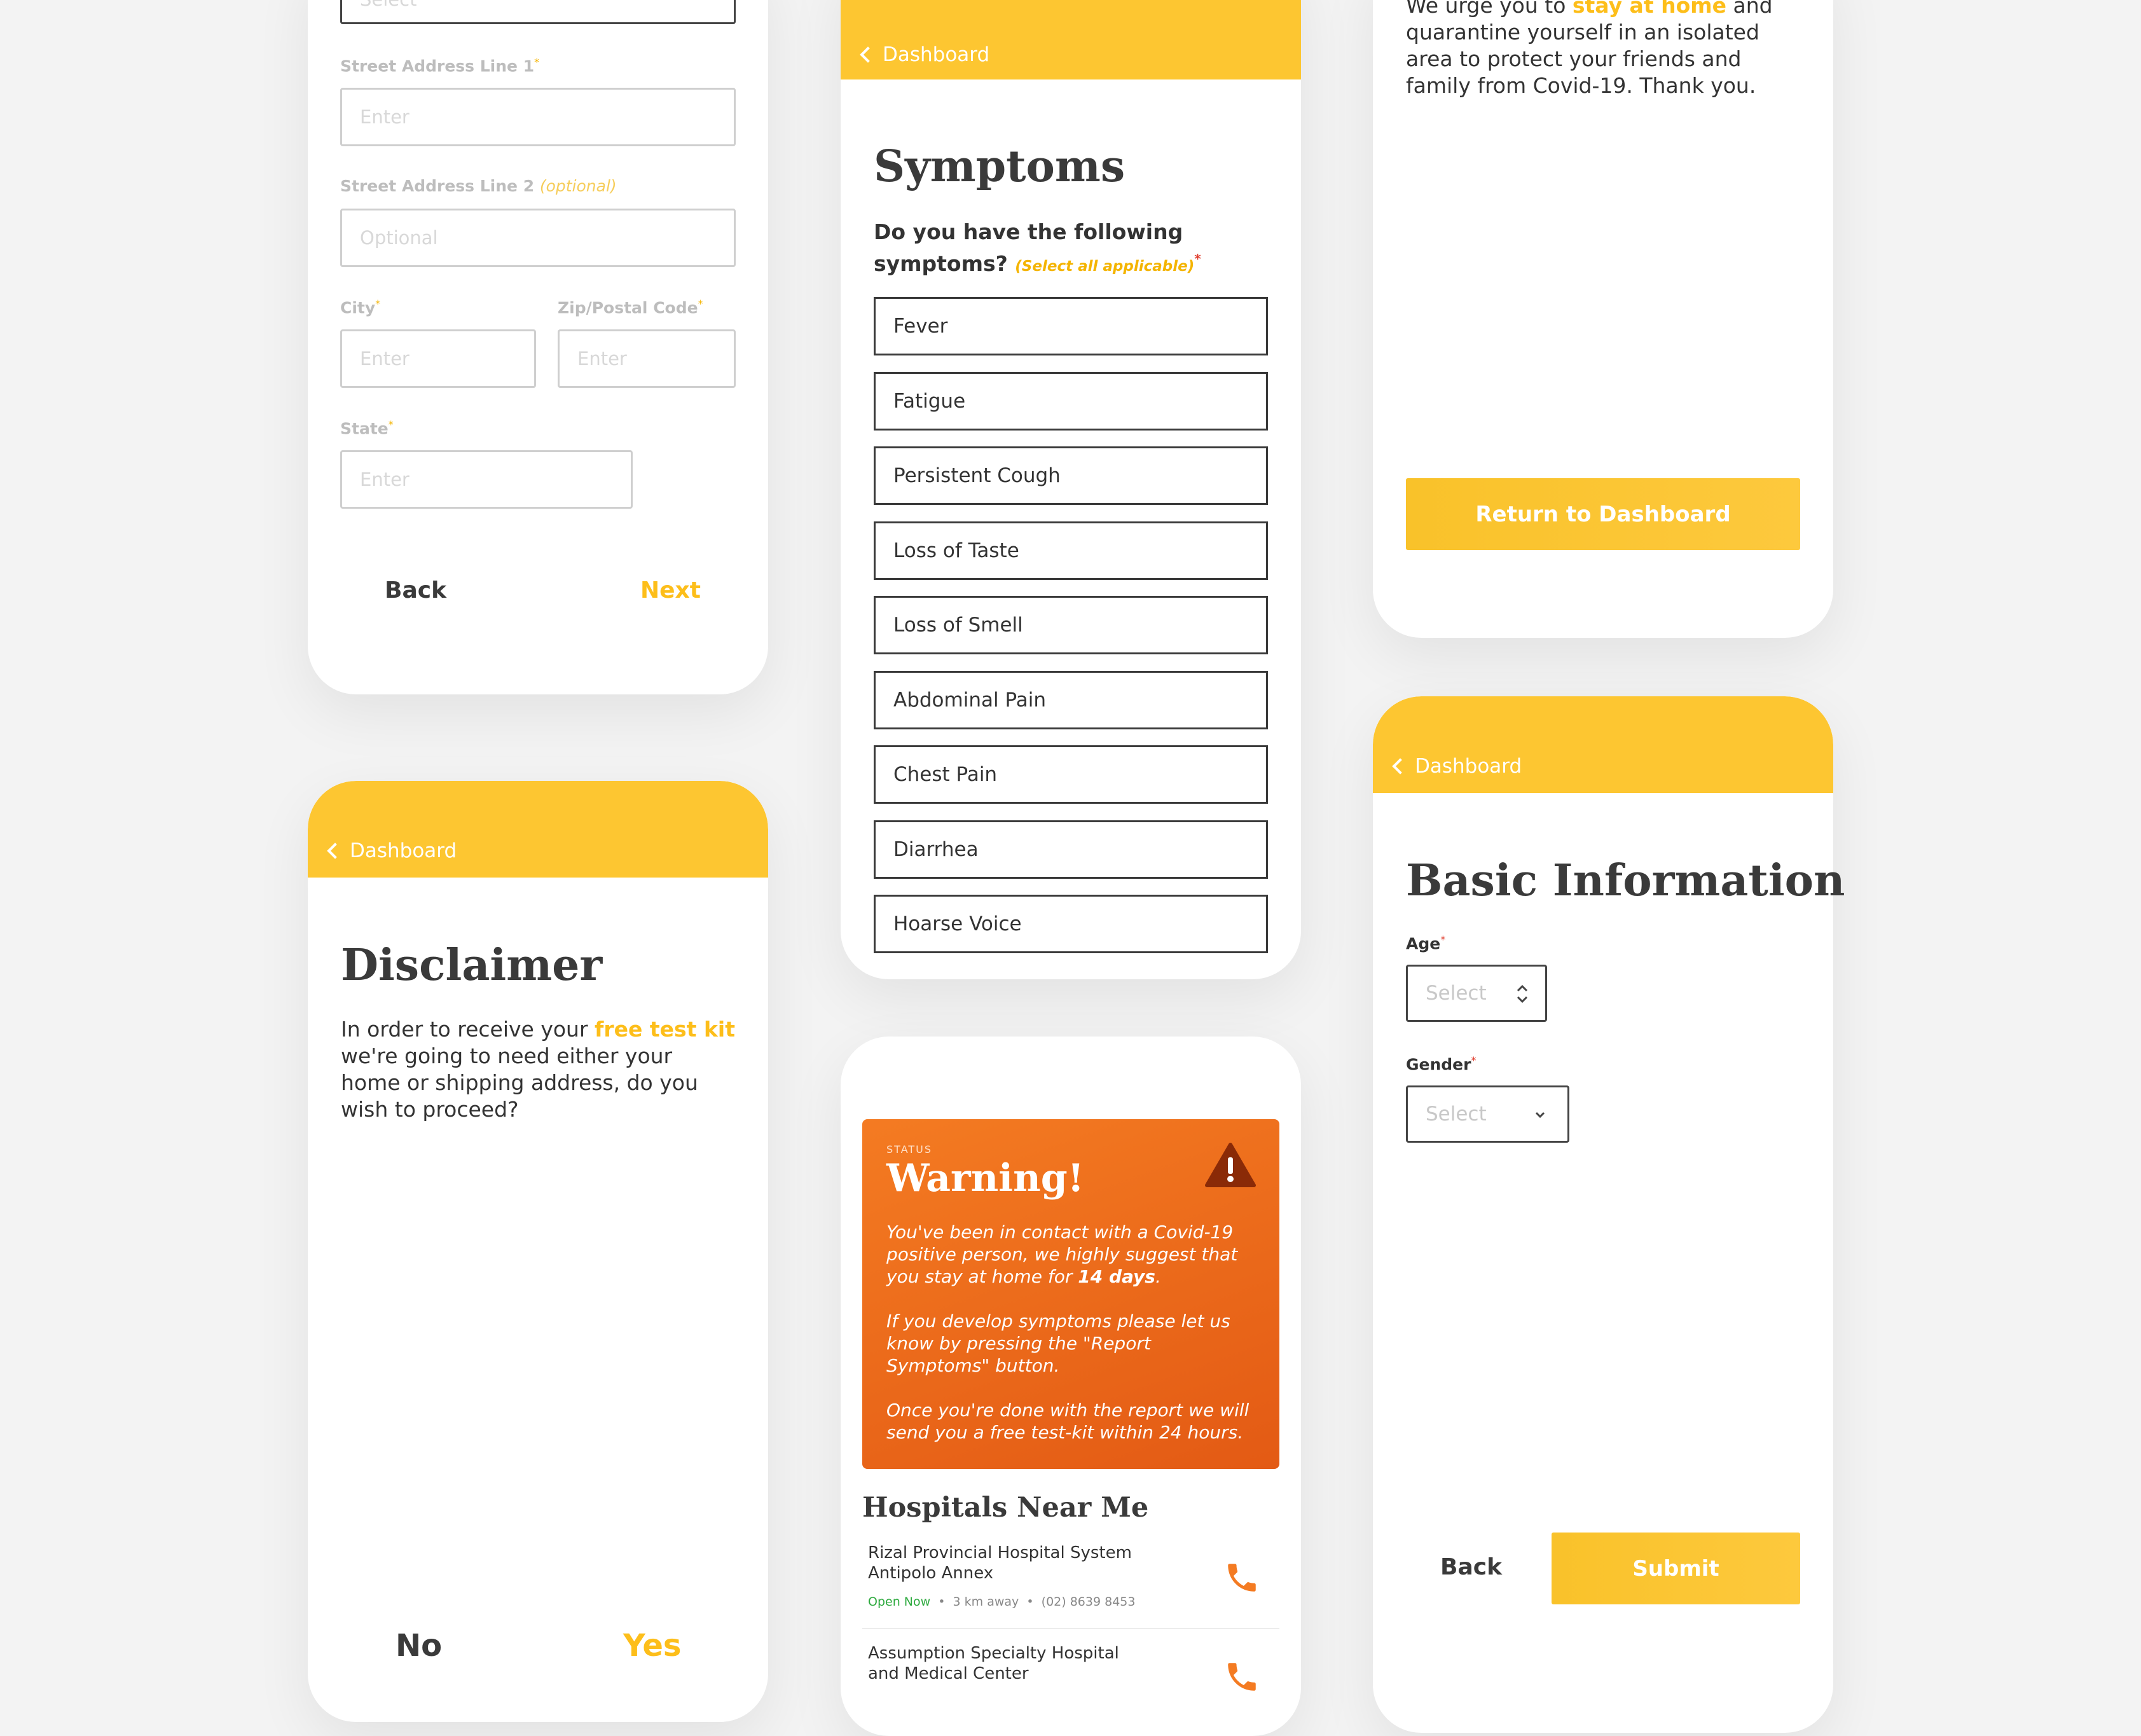  I want to click on age-label: Age*, so click(1426, 943).